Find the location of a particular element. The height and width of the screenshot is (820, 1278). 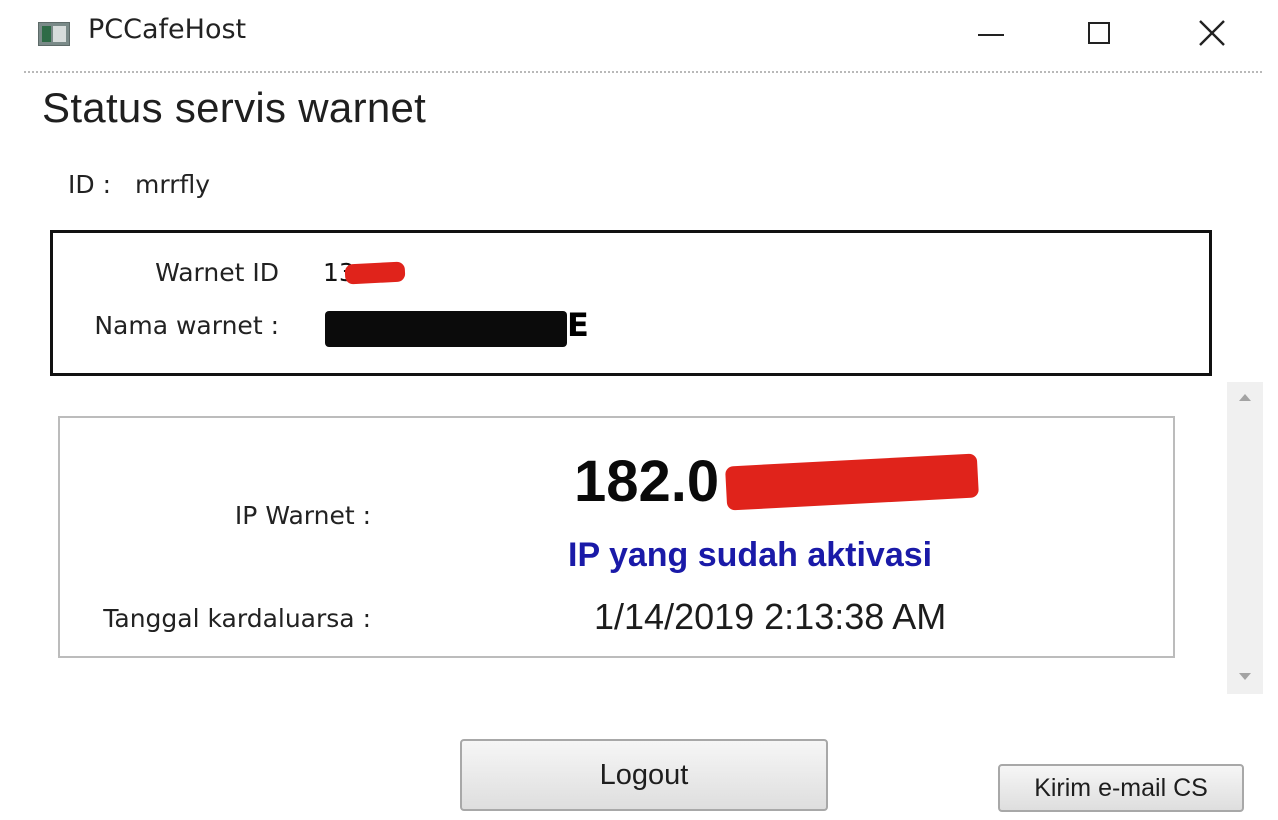

app-window-icon is located at coordinates (54, 34).